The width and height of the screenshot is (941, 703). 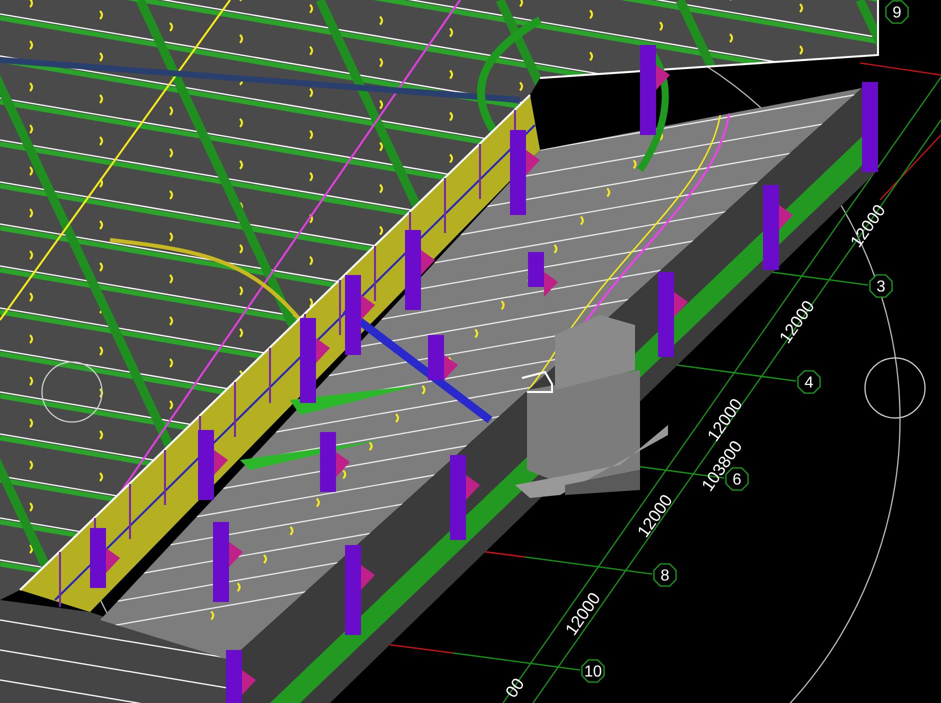 I want to click on grid-bubble: 8, so click(x=665, y=575).